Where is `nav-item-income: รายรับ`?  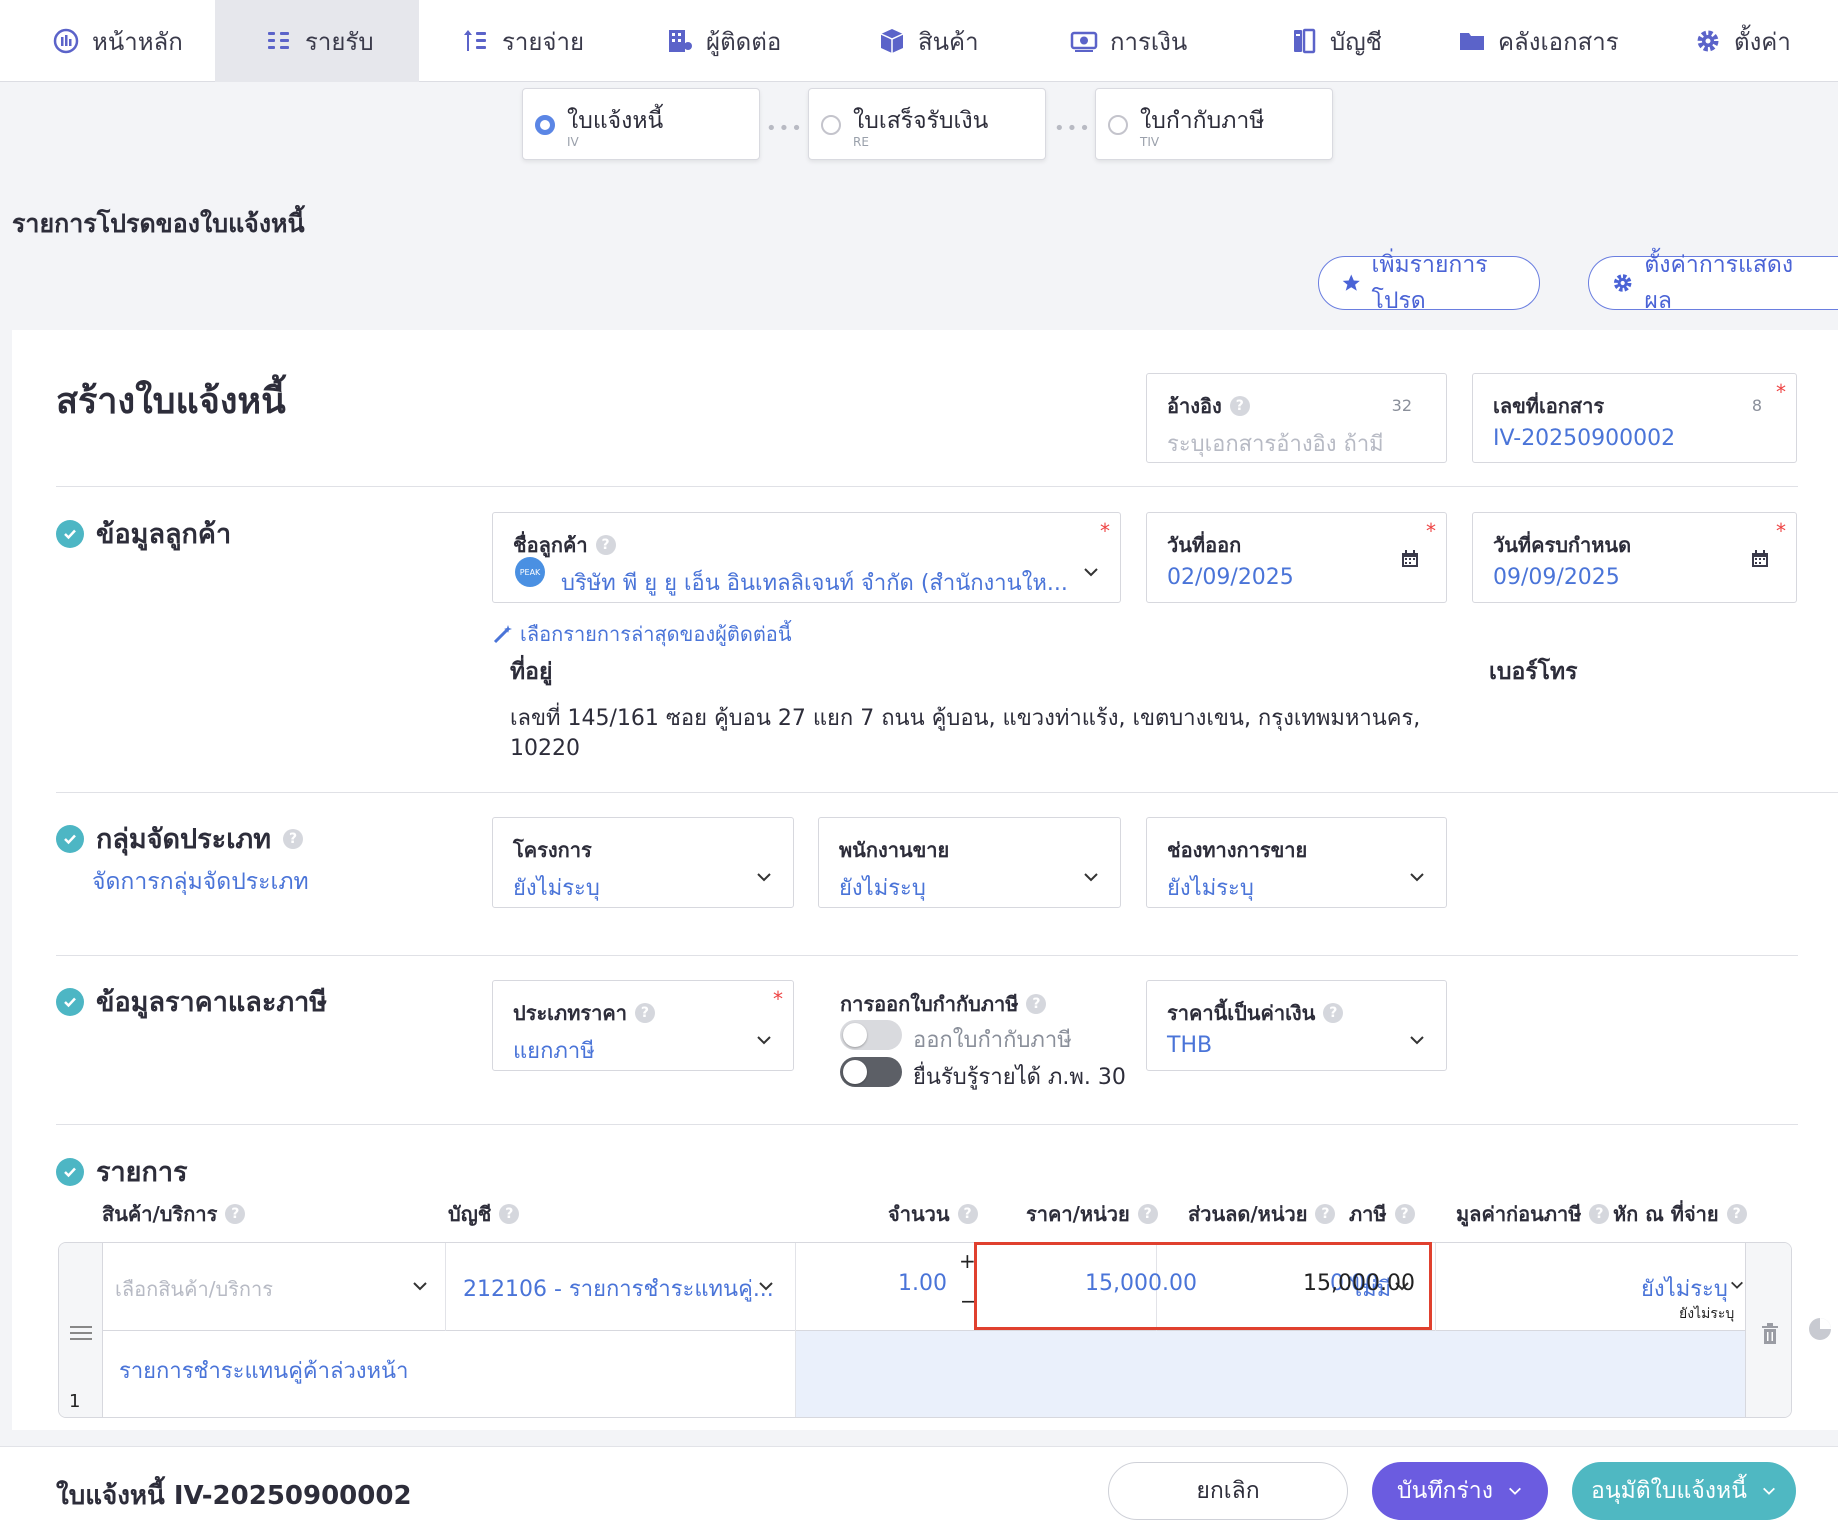 nav-item-income: รายรับ is located at coordinates (317, 41).